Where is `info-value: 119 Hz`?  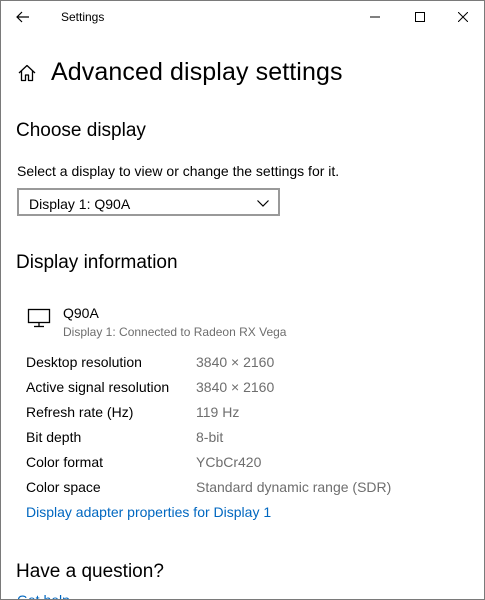
info-value: 119 Hz is located at coordinates (218, 412).